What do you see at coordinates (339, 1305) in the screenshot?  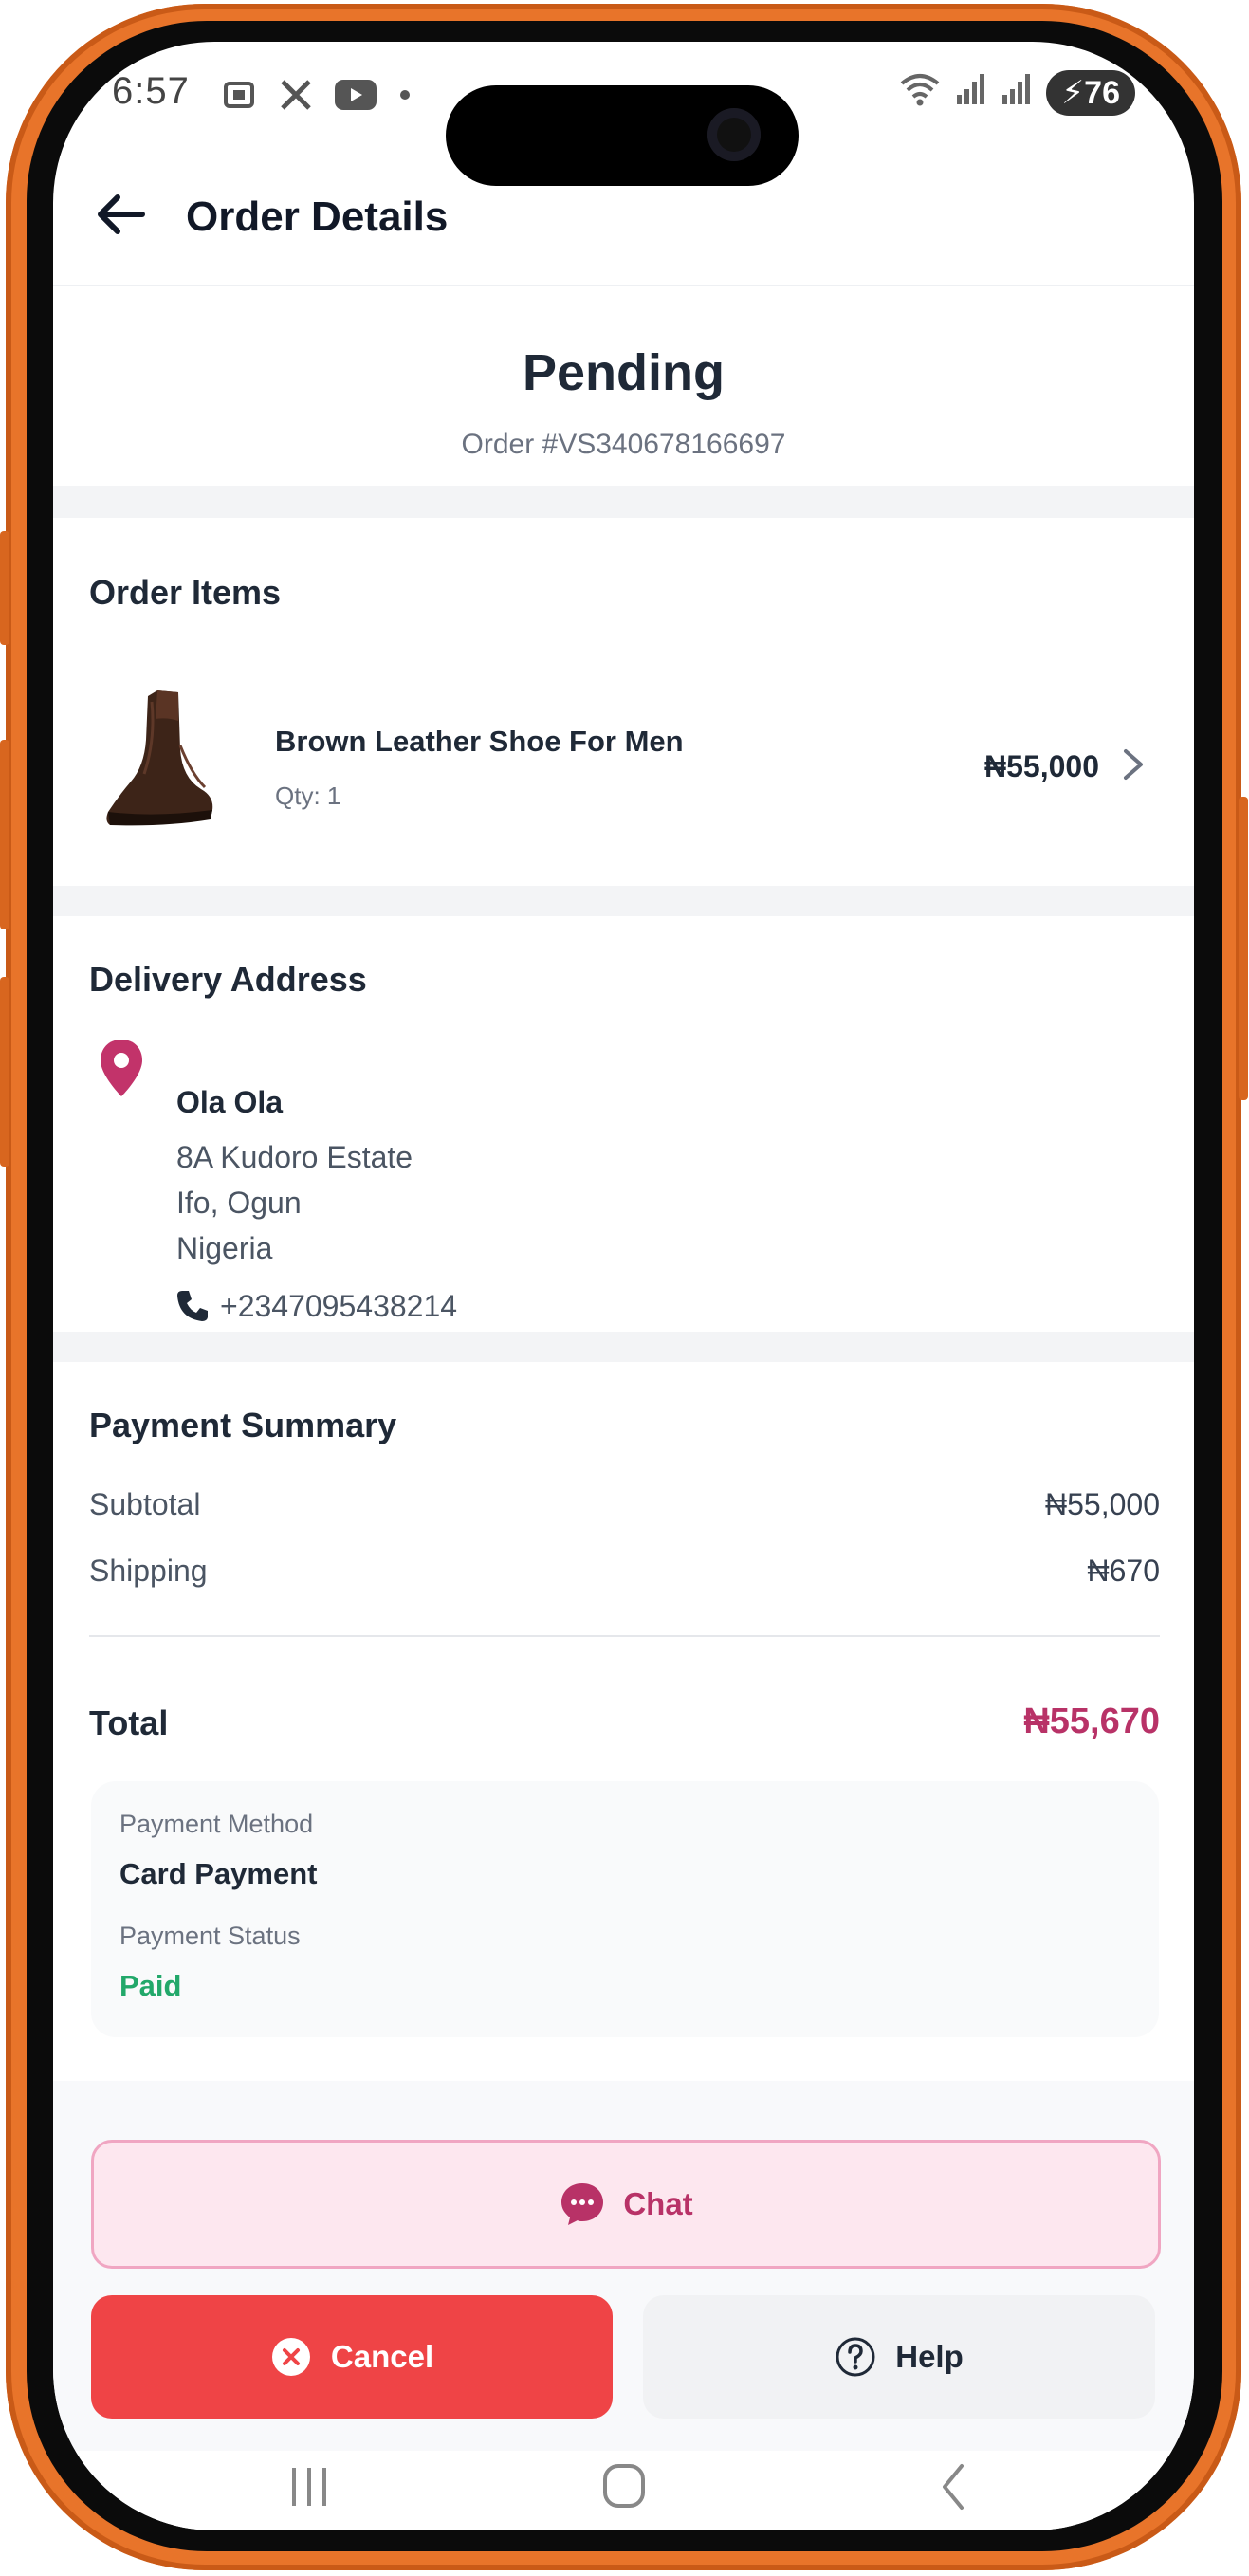 I see `phone-number: +2347095438214` at bounding box center [339, 1305].